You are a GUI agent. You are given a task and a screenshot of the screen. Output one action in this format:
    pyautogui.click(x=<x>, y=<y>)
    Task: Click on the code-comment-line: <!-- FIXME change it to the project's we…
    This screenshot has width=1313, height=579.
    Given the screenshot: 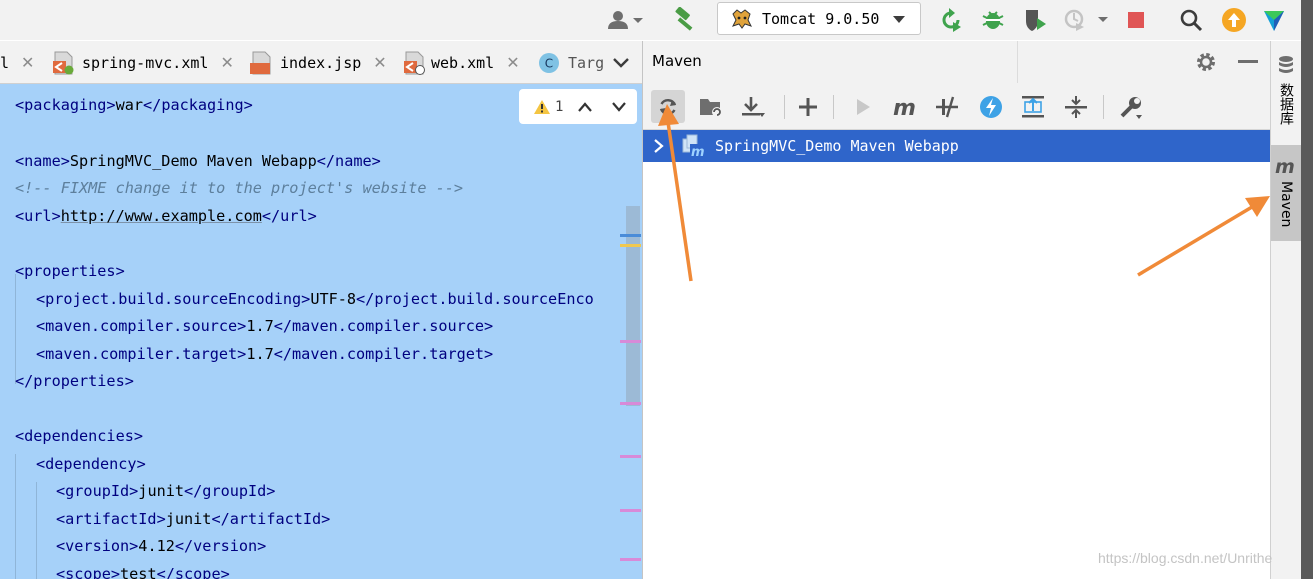 What is the action you would take?
    pyautogui.click(x=239, y=188)
    